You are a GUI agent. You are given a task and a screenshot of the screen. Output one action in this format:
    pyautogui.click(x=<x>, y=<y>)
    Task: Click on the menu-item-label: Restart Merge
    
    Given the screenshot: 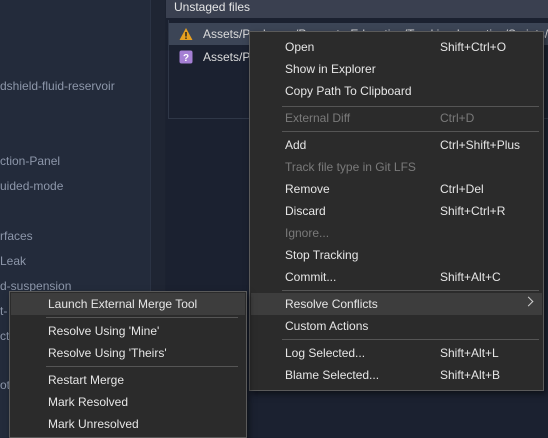 What is the action you would take?
    pyautogui.click(x=86, y=380)
    